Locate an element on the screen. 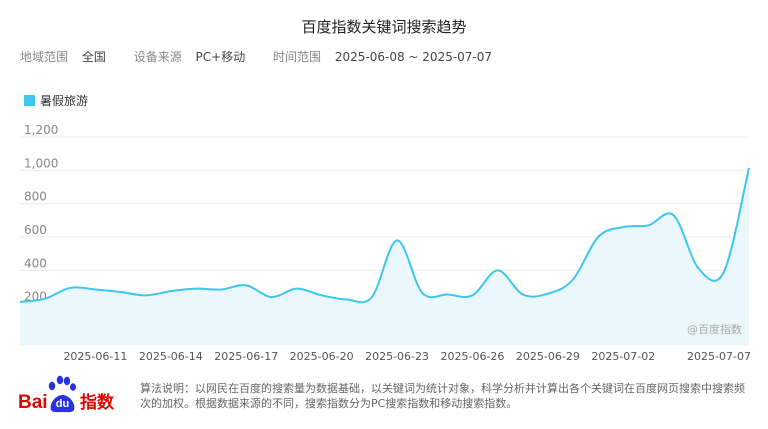  baidu-zhishu-logo: Bai du 指数 is located at coordinates (66, 394).